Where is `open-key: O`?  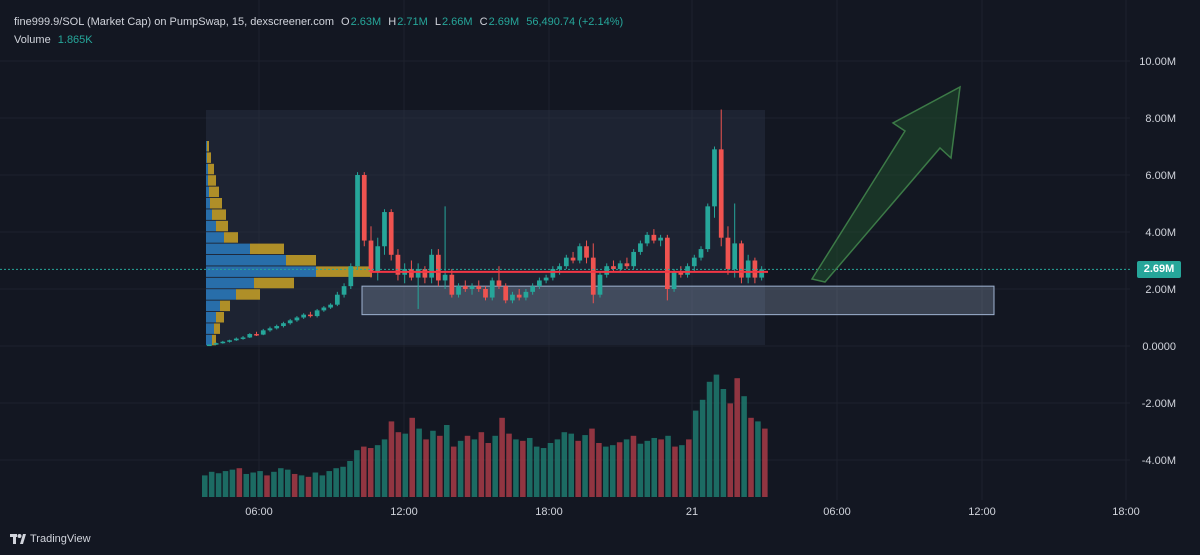 open-key: O is located at coordinates (345, 22).